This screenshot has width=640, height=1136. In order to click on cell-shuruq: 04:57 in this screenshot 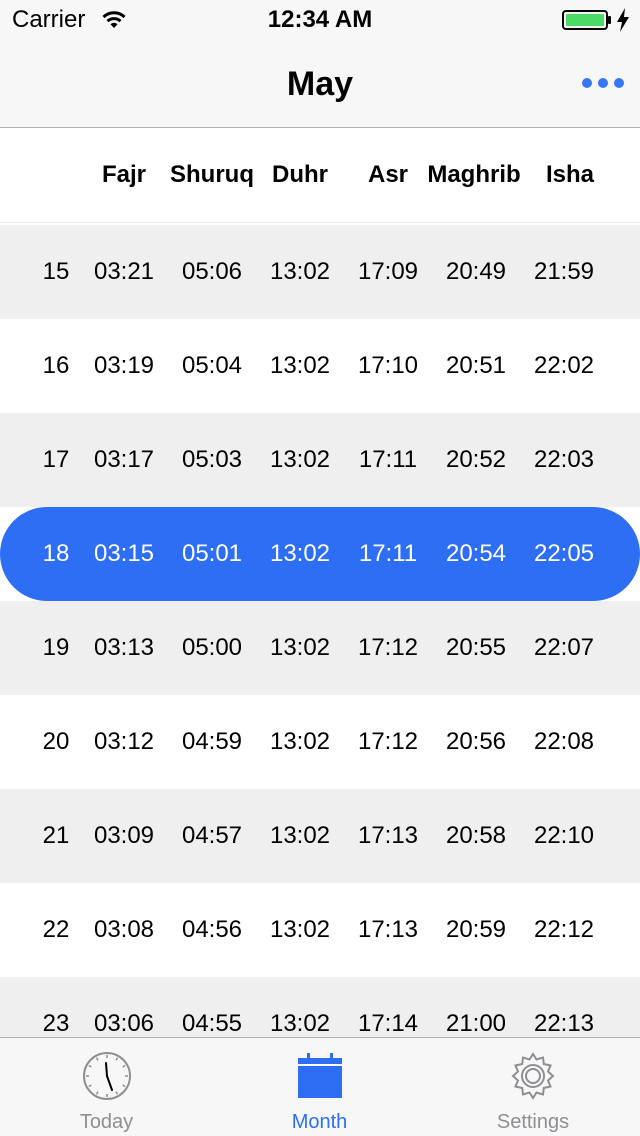, I will do `click(212, 835)`.